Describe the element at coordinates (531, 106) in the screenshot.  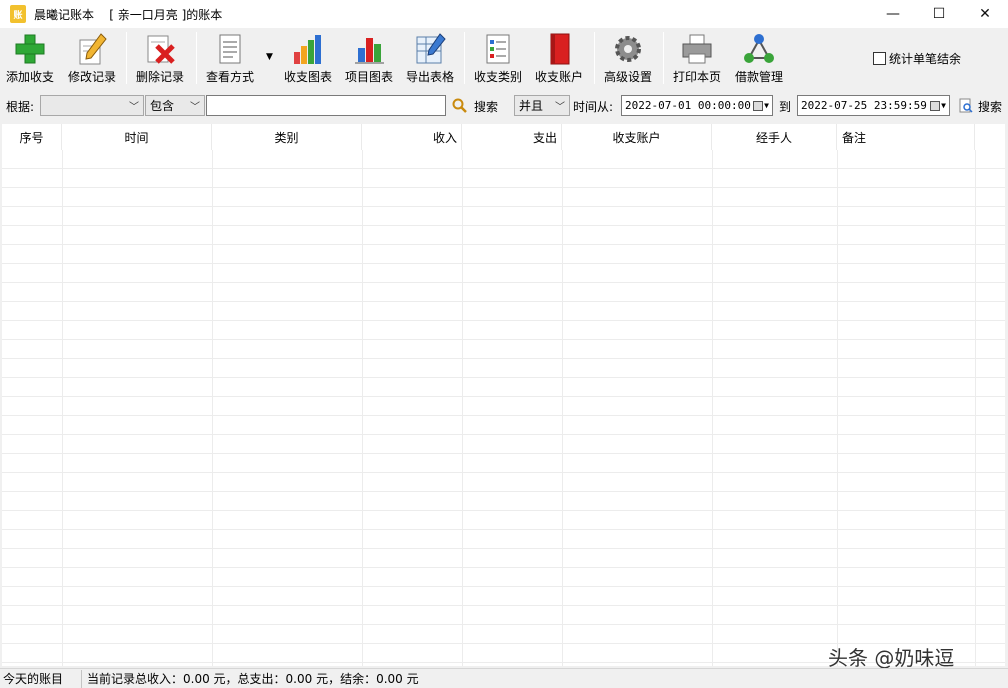
I see `logic-select-value: 并且` at that location.